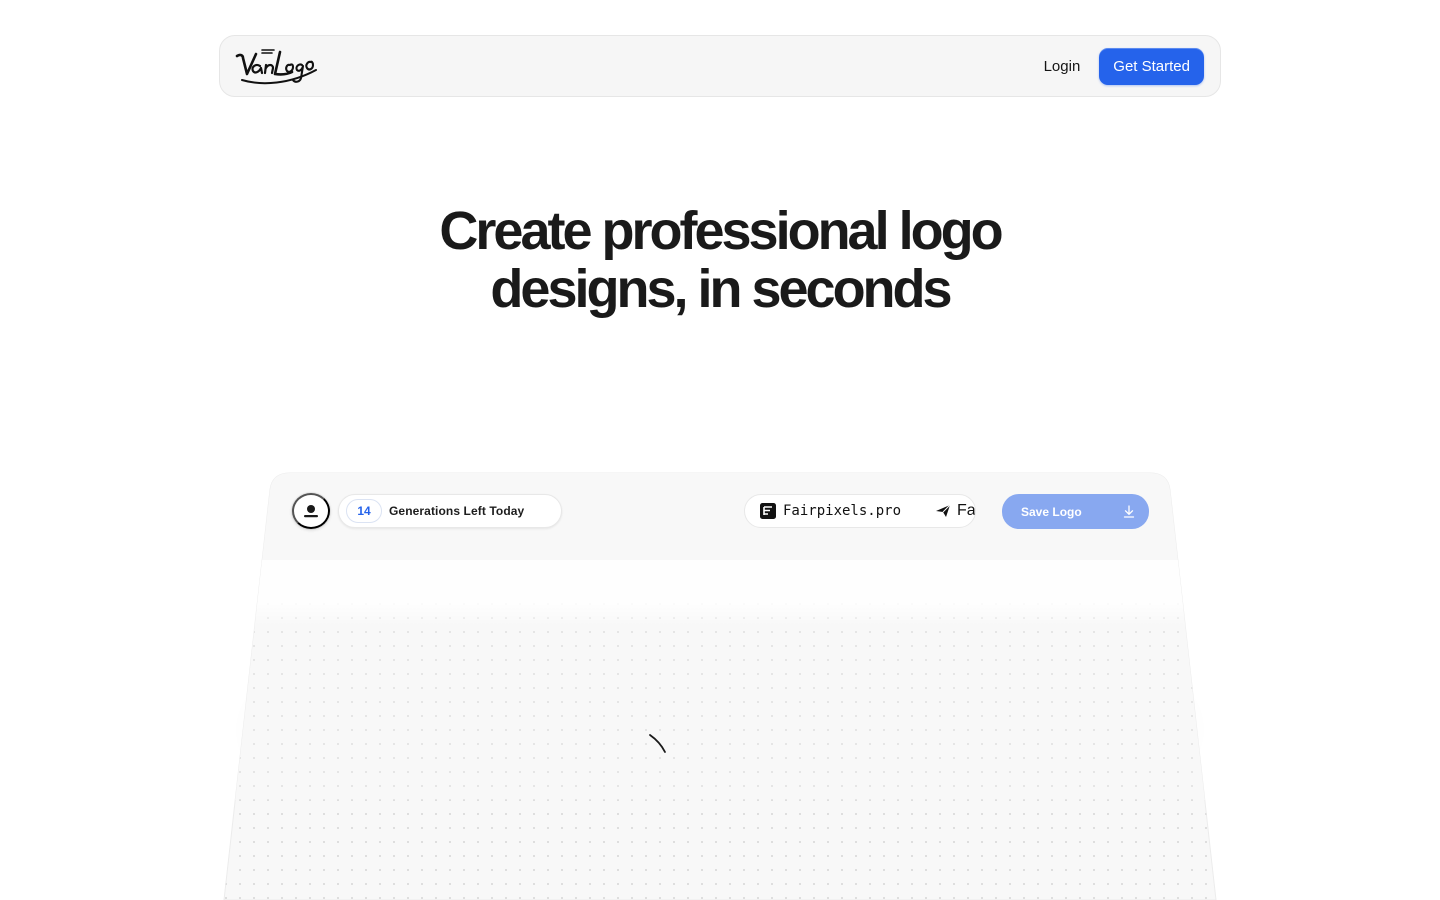 The image size is (1440, 900). What do you see at coordinates (1051, 511) in the screenshot?
I see `save-logo-label: Save Logo` at bounding box center [1051, 511].